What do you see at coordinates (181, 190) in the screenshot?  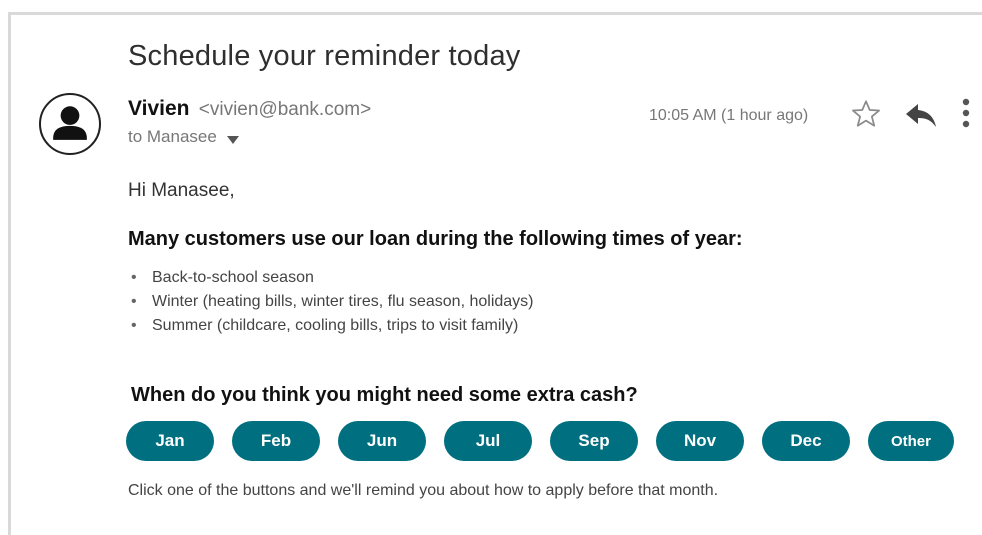 I see `email-greeting: Hi Manasee,` at bounding box center [181, 190].